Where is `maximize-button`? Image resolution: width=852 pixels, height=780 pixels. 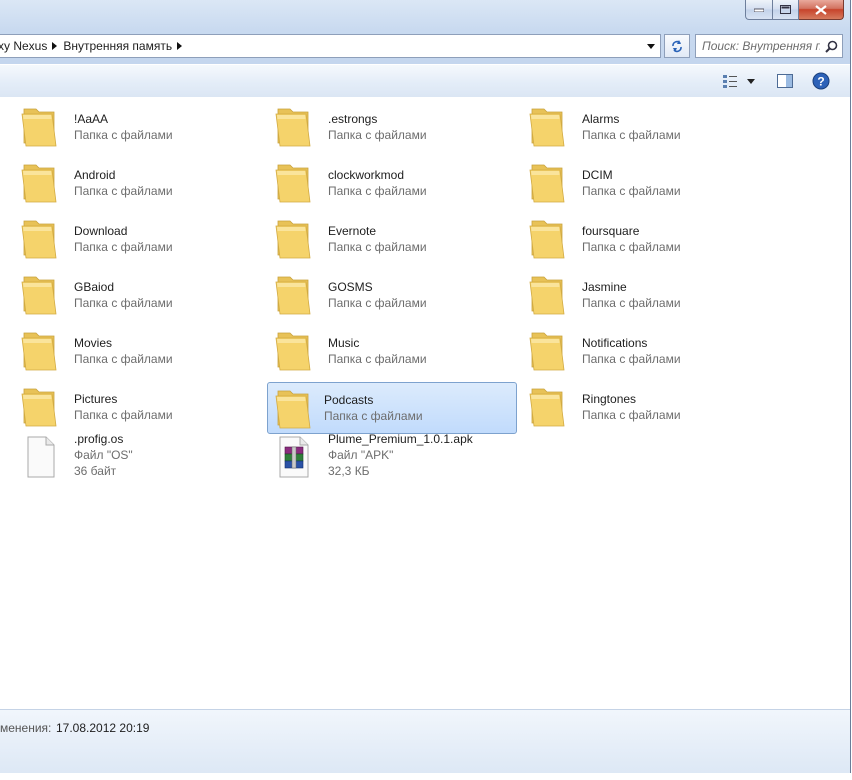
maximize-button is located at coordinates (786, 10).